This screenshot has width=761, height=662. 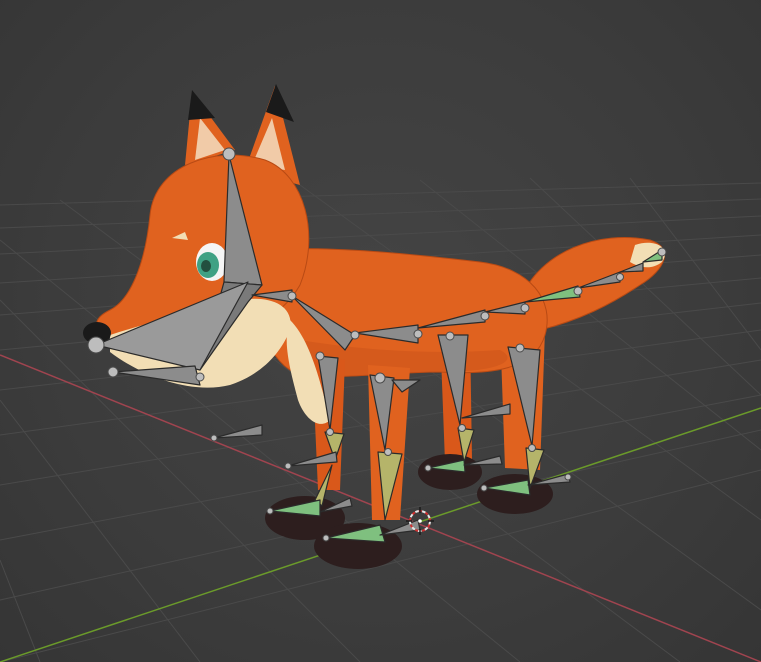 I want to click on joint-floating, so click(x=214, y=438).